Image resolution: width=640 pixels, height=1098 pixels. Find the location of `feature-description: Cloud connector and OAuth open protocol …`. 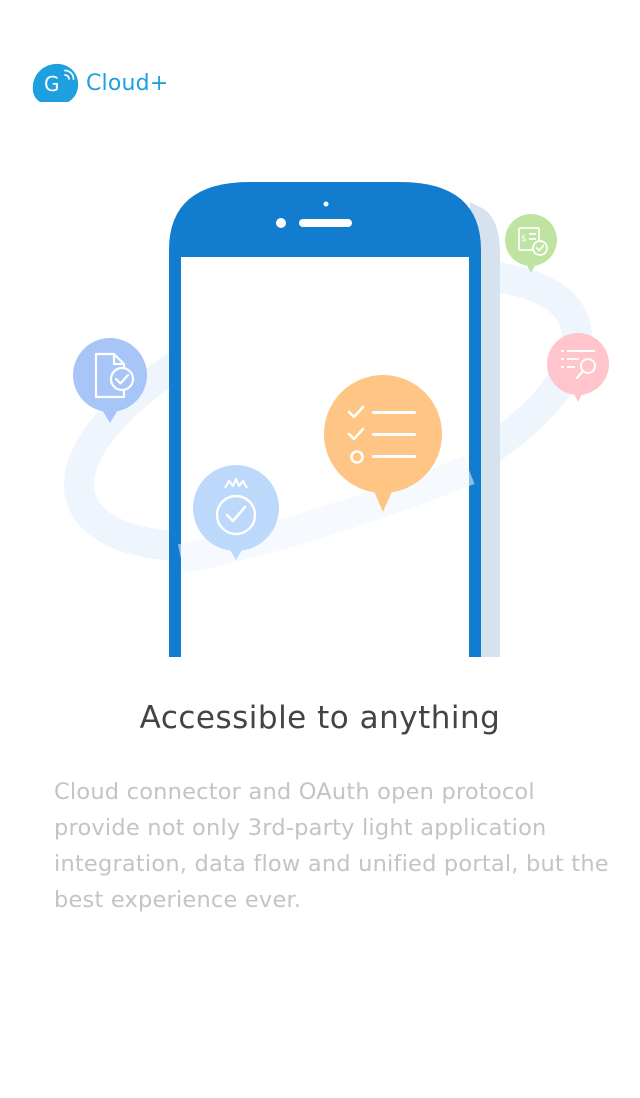

feature-description: Cloud connector and OAuth open protocol … is located at coordinates (331, 846).